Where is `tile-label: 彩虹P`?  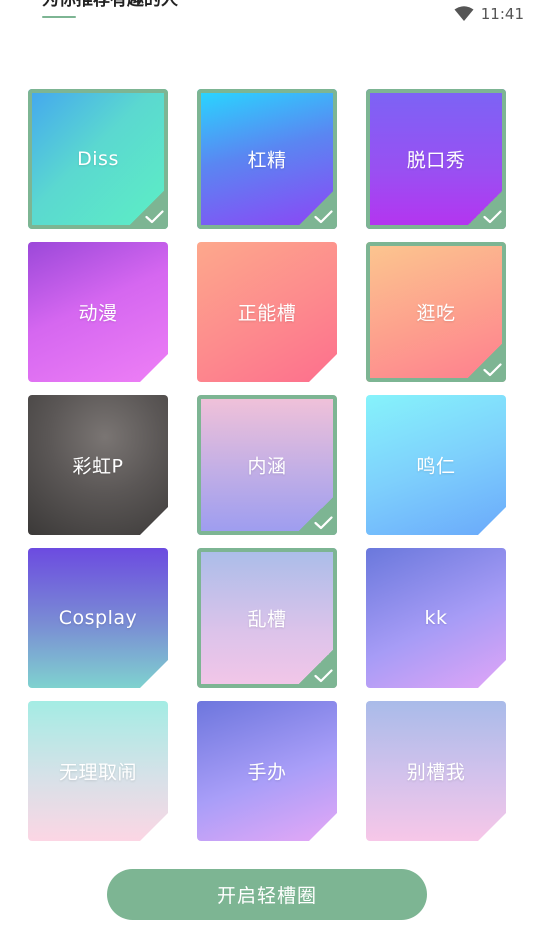
tile-label: 彩虹P is located at coordinates (98, 466).